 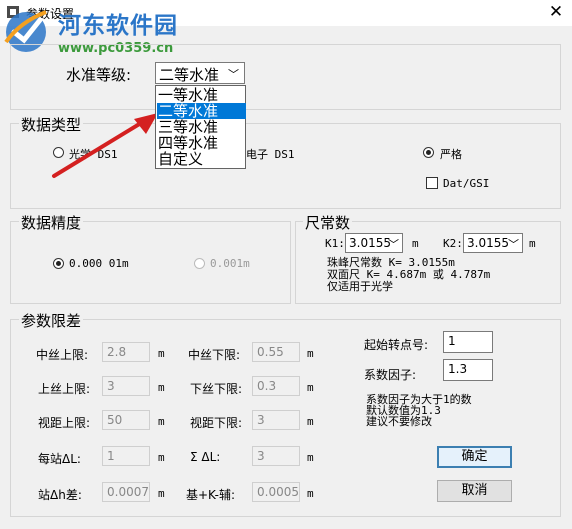 I want to click on ruler-note-3: 仅适用于光学, so click(x=360, y=286).